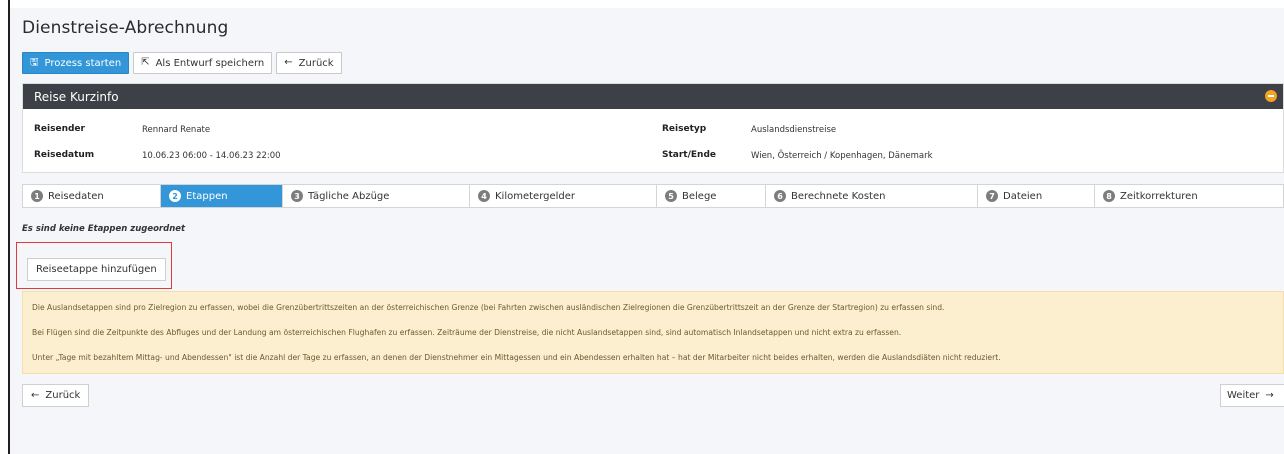  Describe the element at coordinates (1159, 196) in the screenshot. I see `tab-label: Zeitkorrekturen` at that location.